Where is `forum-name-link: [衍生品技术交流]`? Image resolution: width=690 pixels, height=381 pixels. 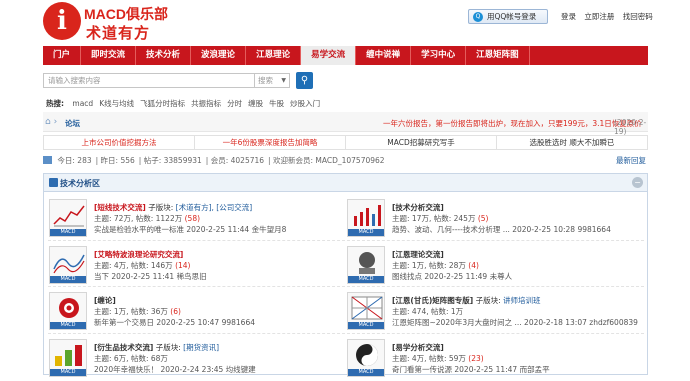
forum-name-link: [衍生品技术交流] is located at coordinates (123, 347).